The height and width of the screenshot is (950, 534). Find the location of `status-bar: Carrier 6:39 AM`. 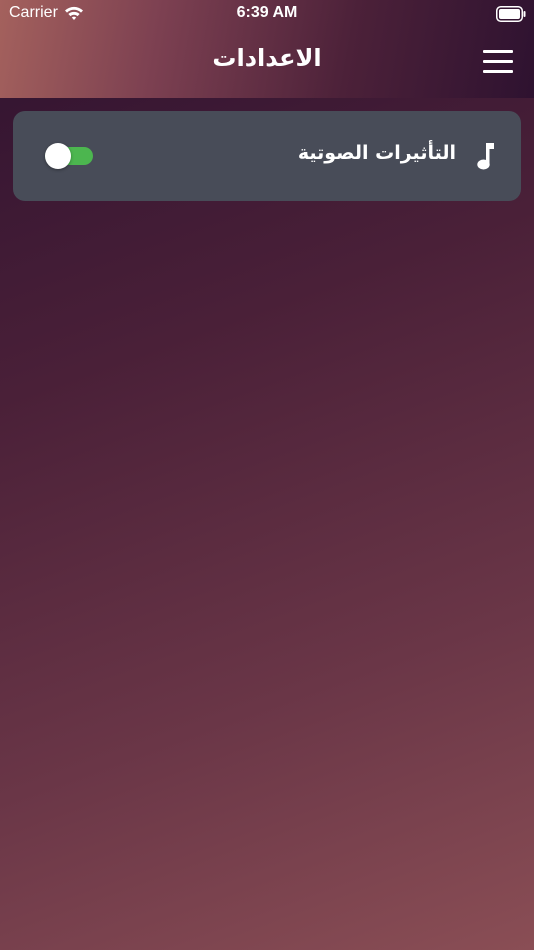

status-bar: Carrier 6:39 AM is located at coordinates (267, 15).